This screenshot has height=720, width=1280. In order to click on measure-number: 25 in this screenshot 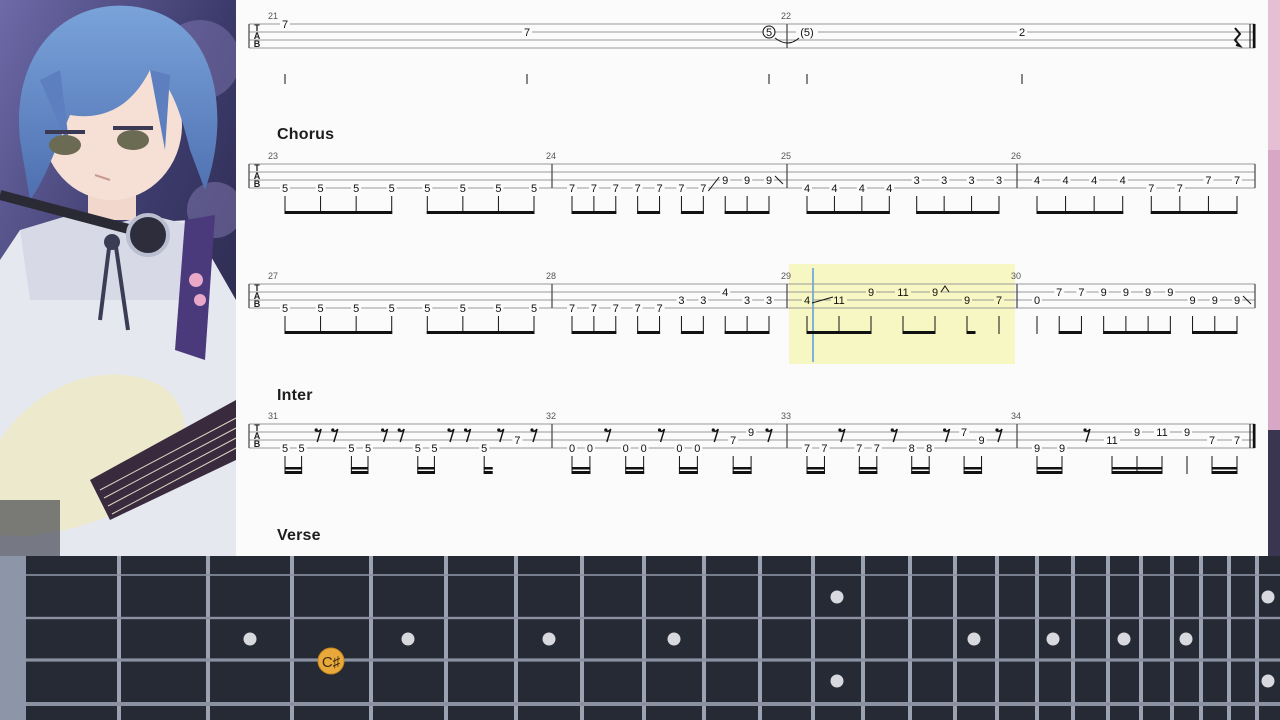, I will do `click(786, 156)`.